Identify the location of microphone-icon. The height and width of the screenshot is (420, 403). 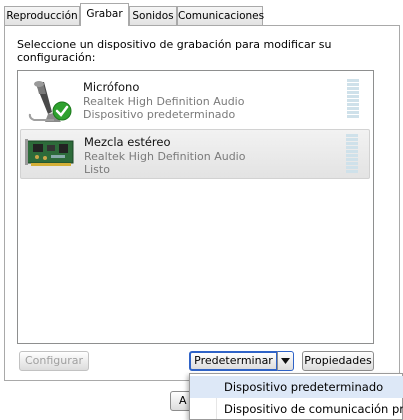
(49, 101).